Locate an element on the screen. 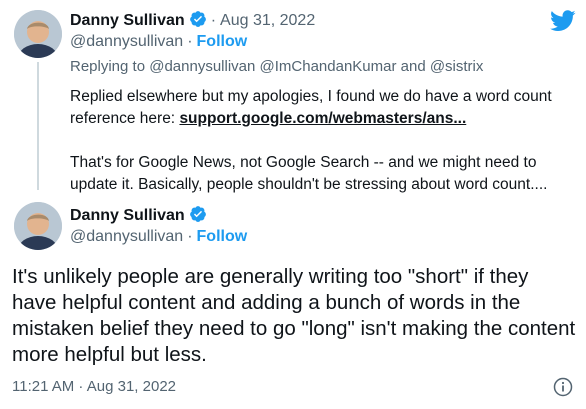 The height and width of the screenshot is (409, 586). main-tweet-subheader: @dannysullivan · Follow is located at coordinates (158, 237).